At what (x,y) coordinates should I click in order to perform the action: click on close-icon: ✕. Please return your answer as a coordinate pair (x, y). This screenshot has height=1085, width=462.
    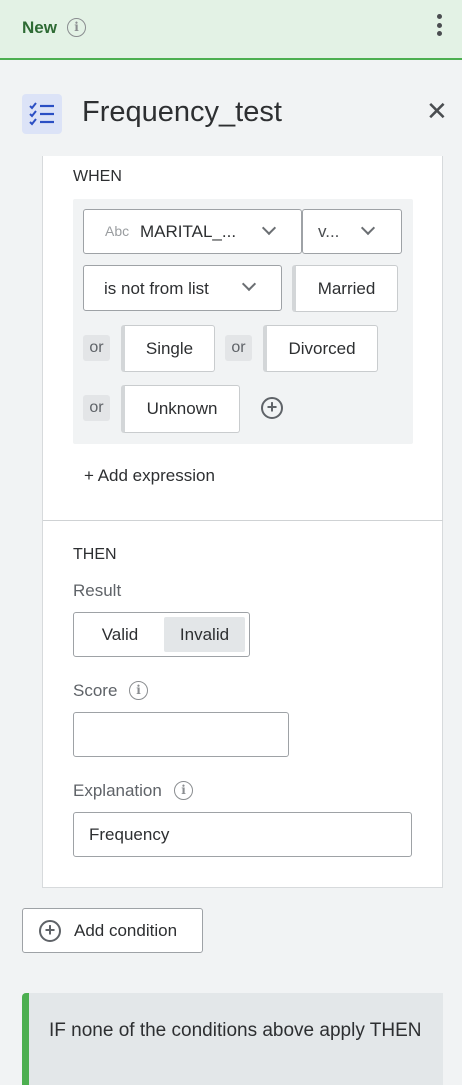
    Looking at the image, I should click on (437, 111).